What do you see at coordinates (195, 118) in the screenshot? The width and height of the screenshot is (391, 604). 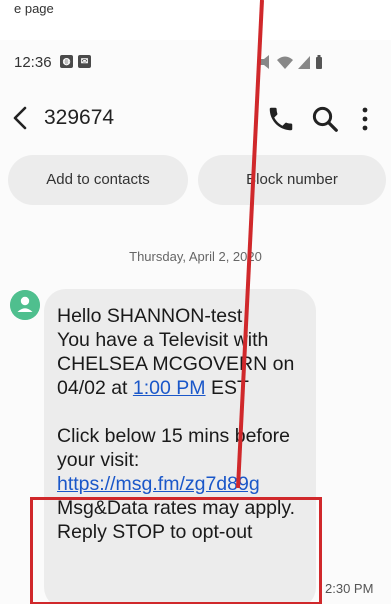 I see `app-bar: 329674` at bounding box center [195, 118].